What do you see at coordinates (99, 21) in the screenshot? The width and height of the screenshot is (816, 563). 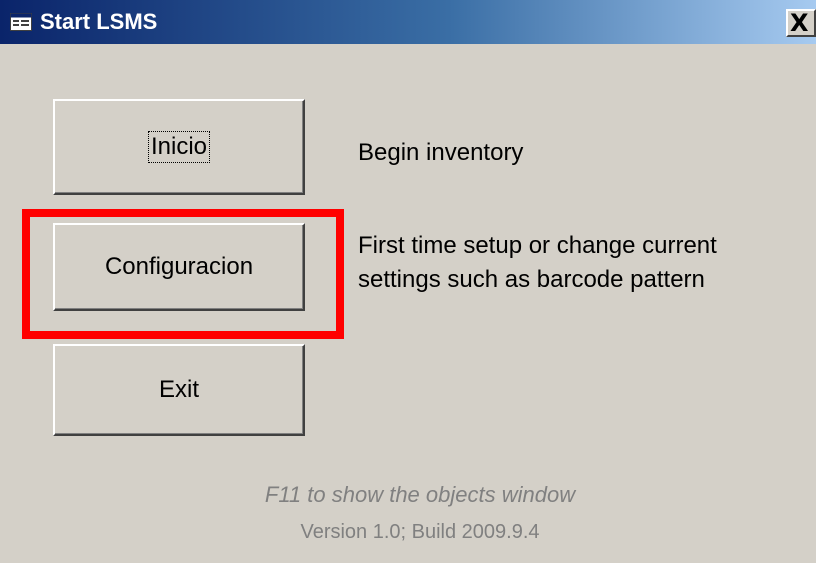 I see `window-title: Start LSMS` at bounding box center [99, 21].